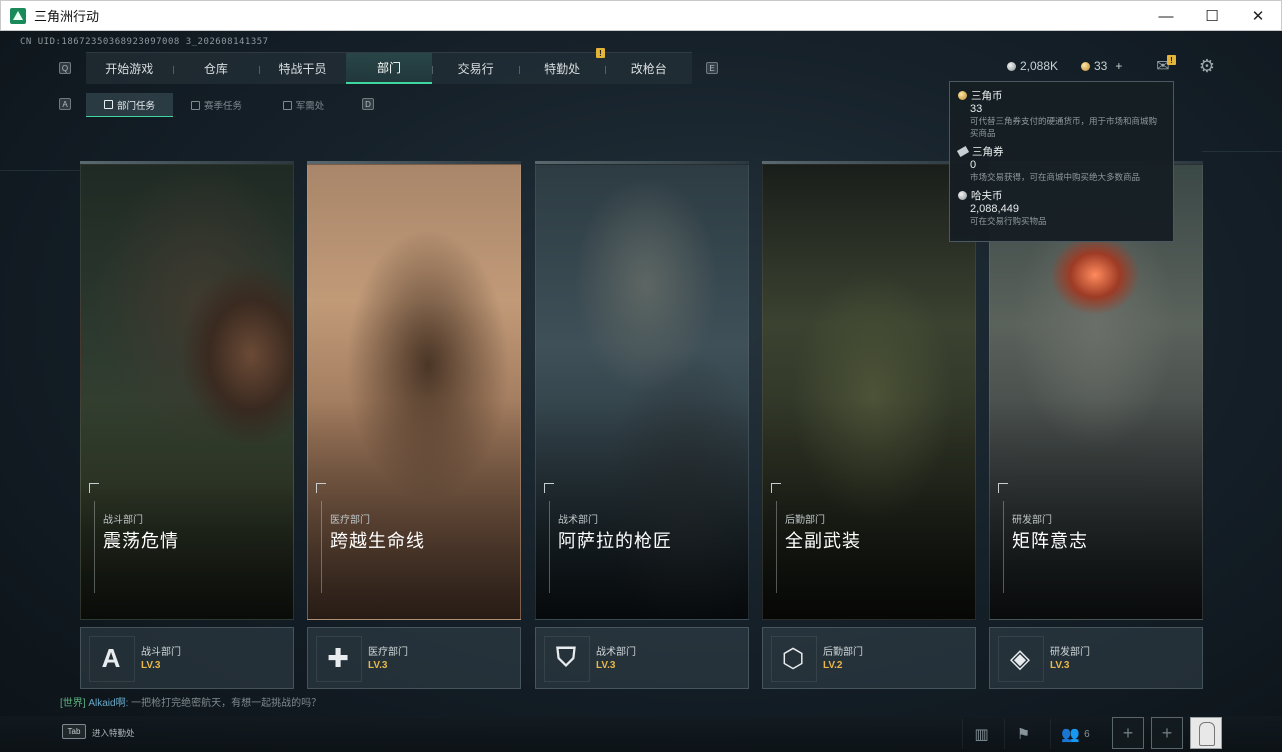 This screenshot has width=1282, height=752. I want to click on subtab-season-tasks: 赛季任务, so click(216, 105).